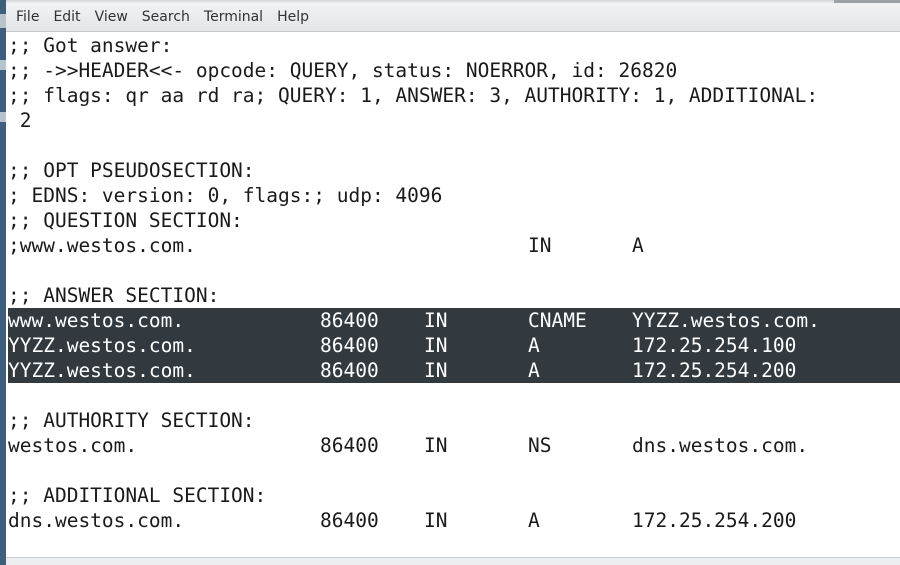  I want to click on terminal-line-got-answer: ;; Got answer:, so click(90, 45).